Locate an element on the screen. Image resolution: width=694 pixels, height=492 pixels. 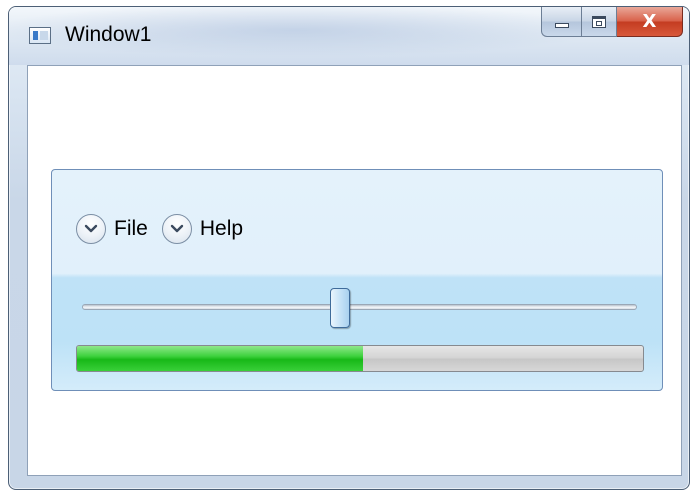
maximize-button is located at coordinates (599, 22).